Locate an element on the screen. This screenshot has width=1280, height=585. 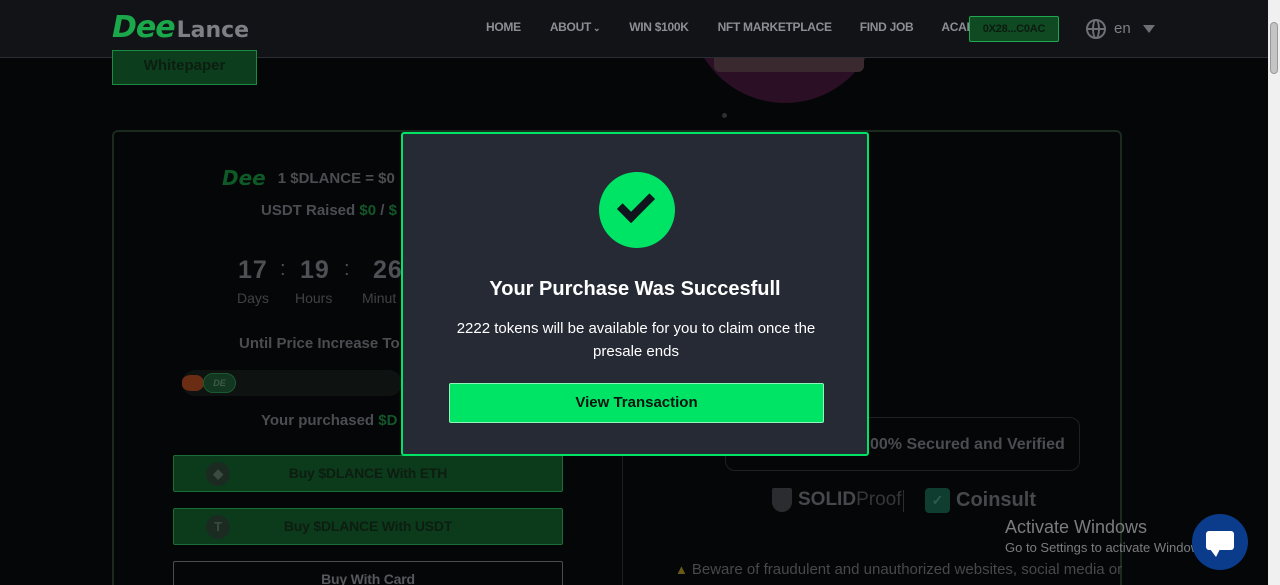
nav-about-label: ABOUT is located at coordinates (570, 27).